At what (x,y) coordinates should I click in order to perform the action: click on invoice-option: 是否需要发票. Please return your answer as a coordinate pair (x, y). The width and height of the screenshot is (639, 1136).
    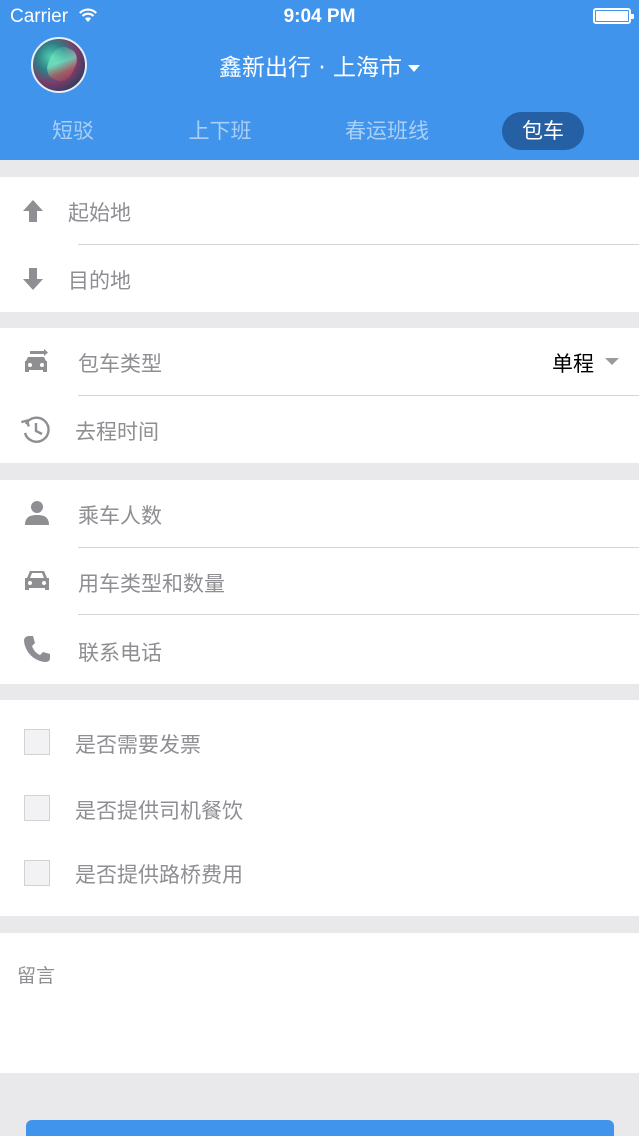
    Looking at the image, I should click on (319, 736).